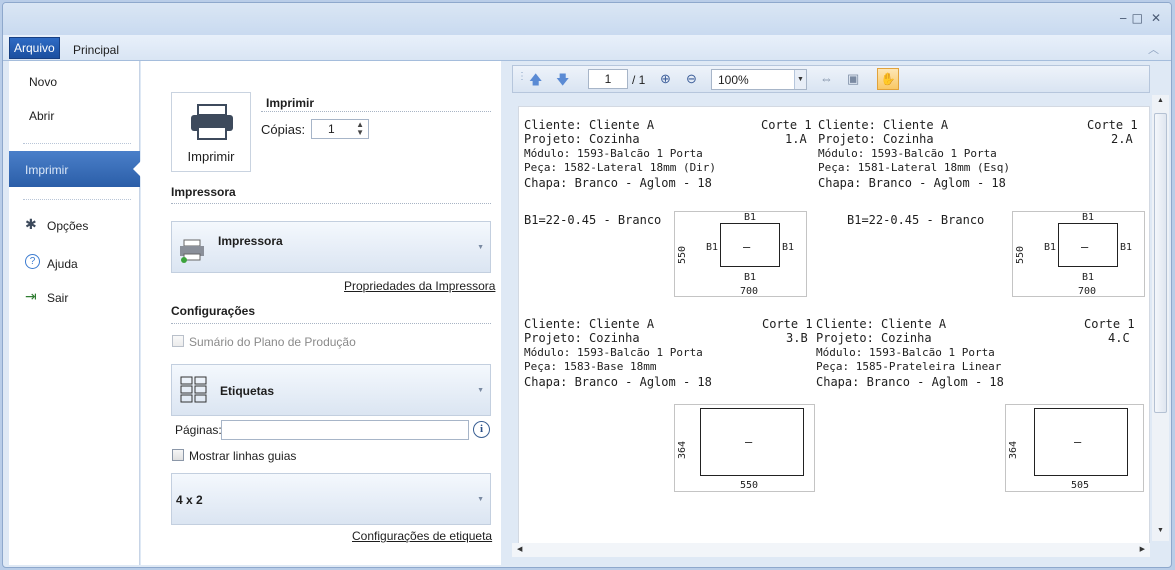  What do you see at coordinates (47, 170) in the screenshot?
I see `nav-imprimir-label: Imprimir` at bounding box center [47, 170].